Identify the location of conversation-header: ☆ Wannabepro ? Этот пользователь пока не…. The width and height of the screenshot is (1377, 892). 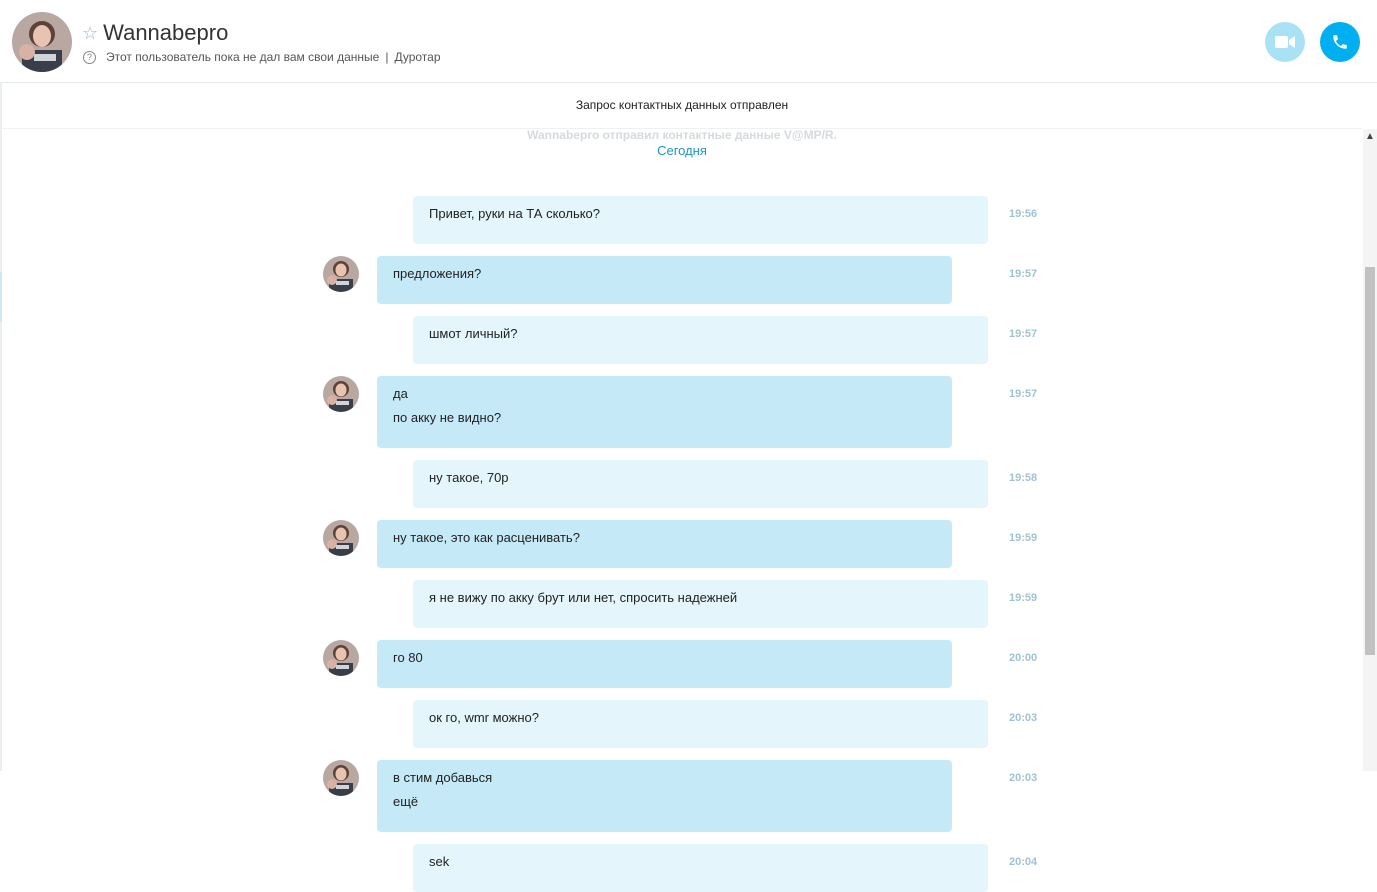
(688, 41).